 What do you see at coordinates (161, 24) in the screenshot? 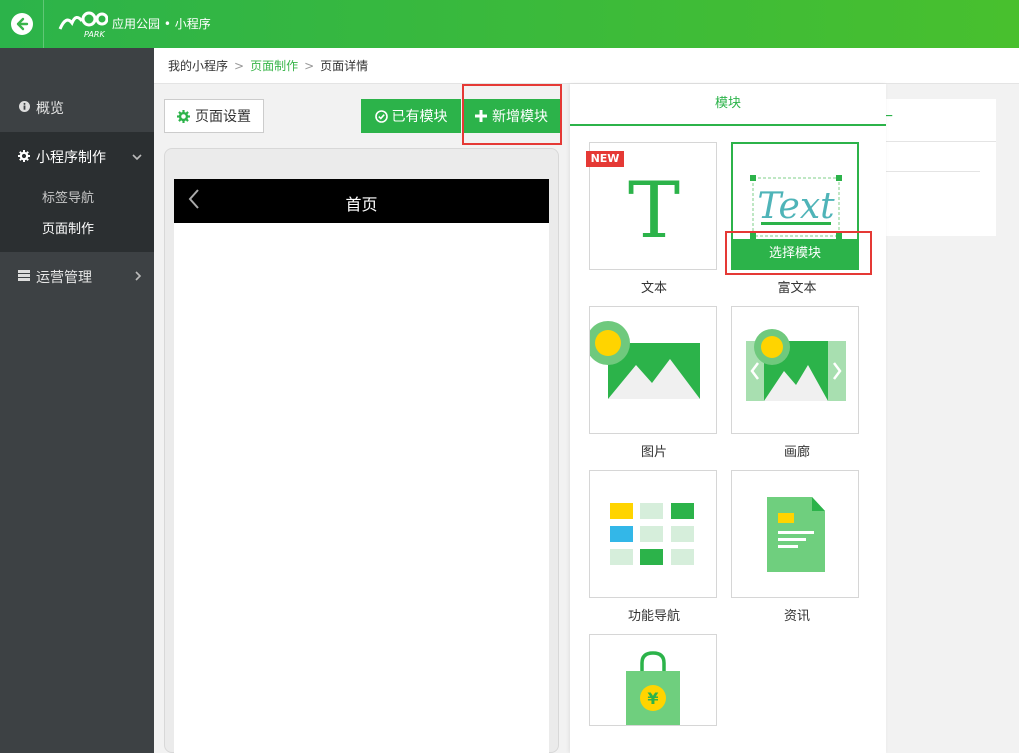
I see `app-title: 应用公园 • 小程序` at bounding box center [161, 24].